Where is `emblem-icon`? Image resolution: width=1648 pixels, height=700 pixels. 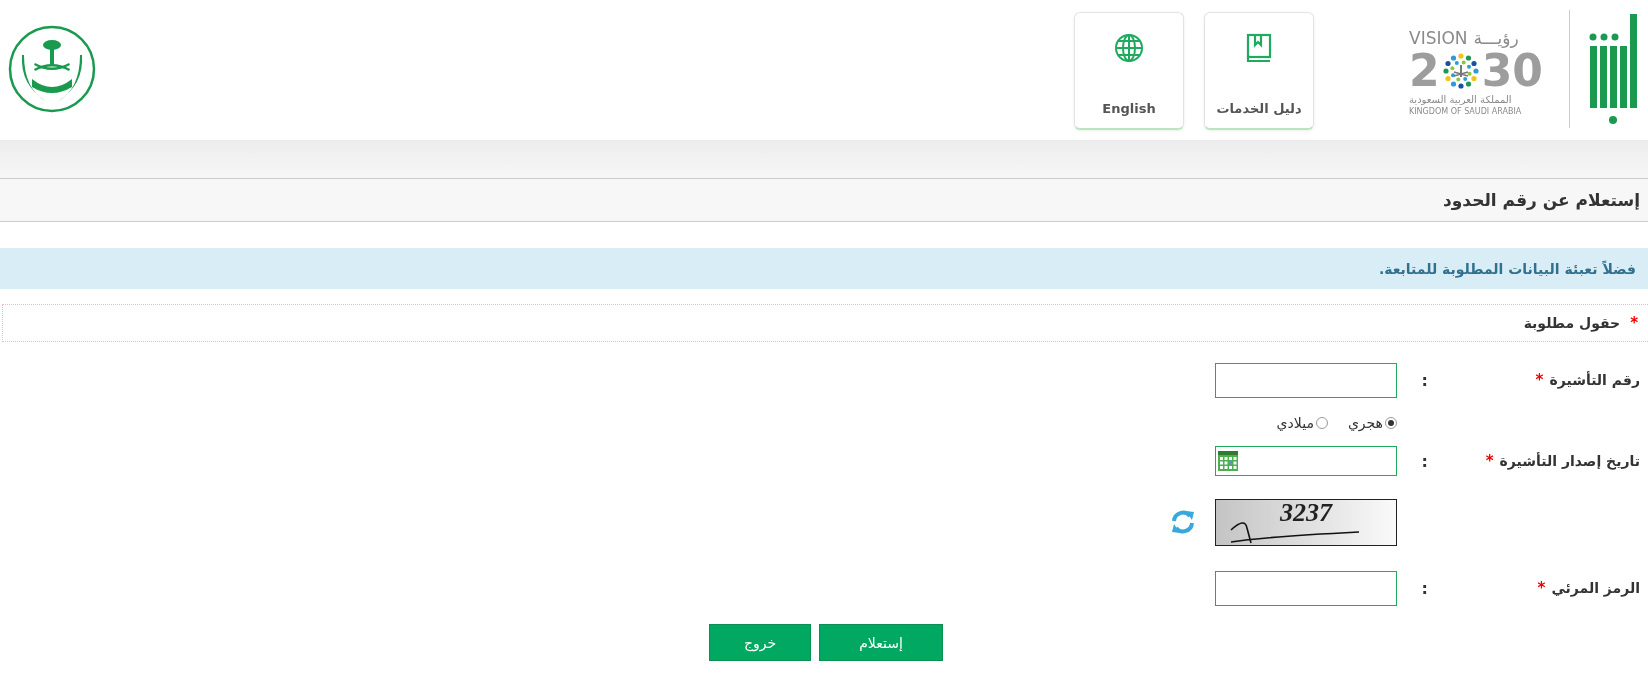
emblem-icon is located at coordinates (1460, 71).